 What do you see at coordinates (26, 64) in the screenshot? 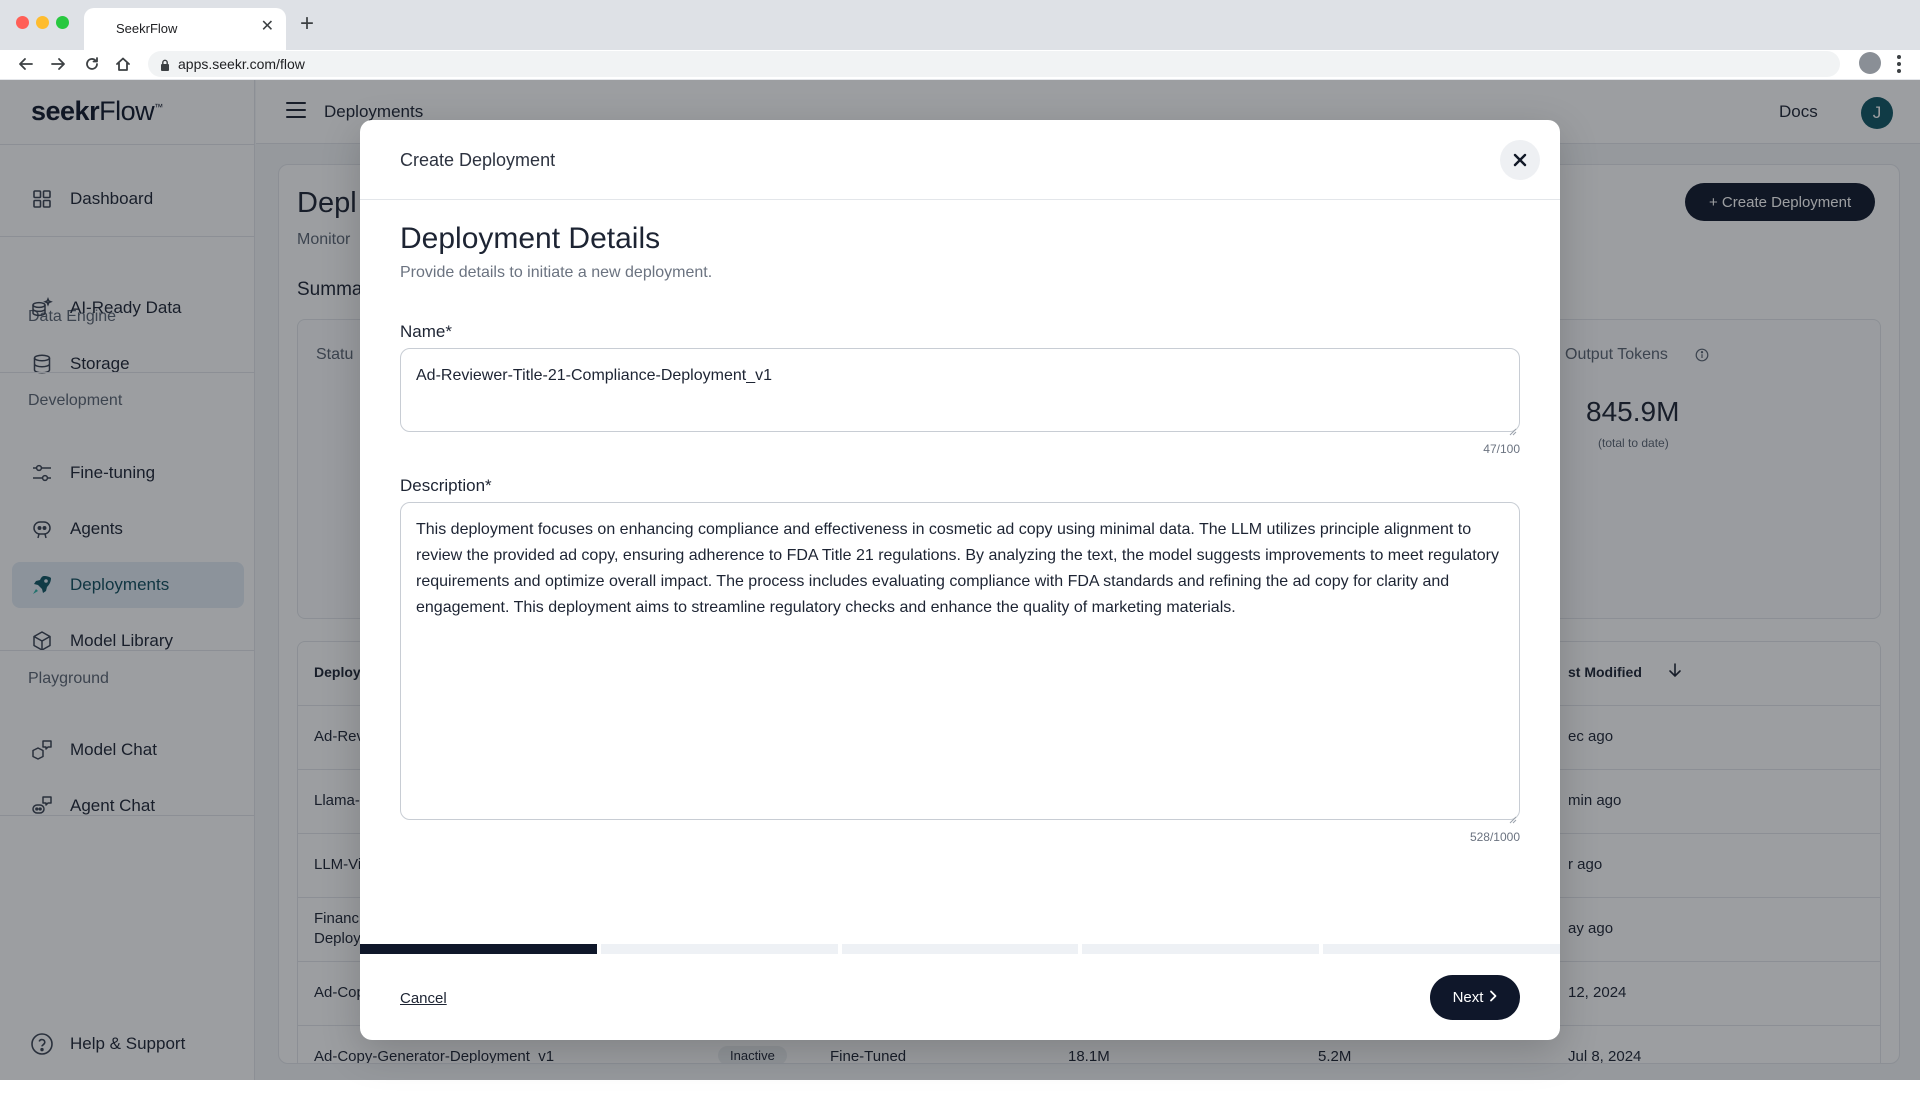
I see `back-arrow-icon` at bounding box center [26, 64].